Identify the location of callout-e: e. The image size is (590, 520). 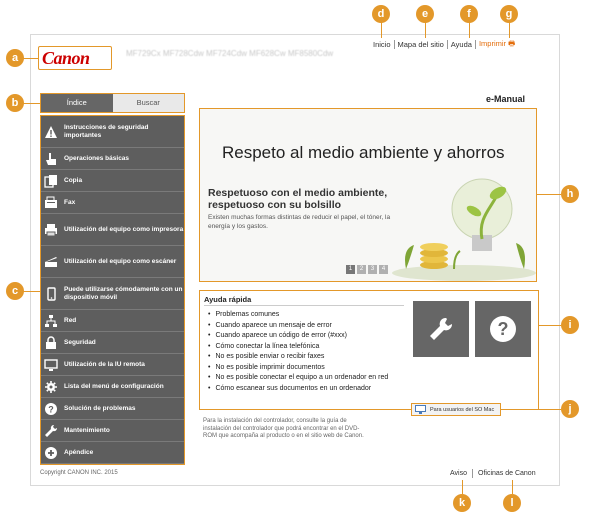
(425, 14).